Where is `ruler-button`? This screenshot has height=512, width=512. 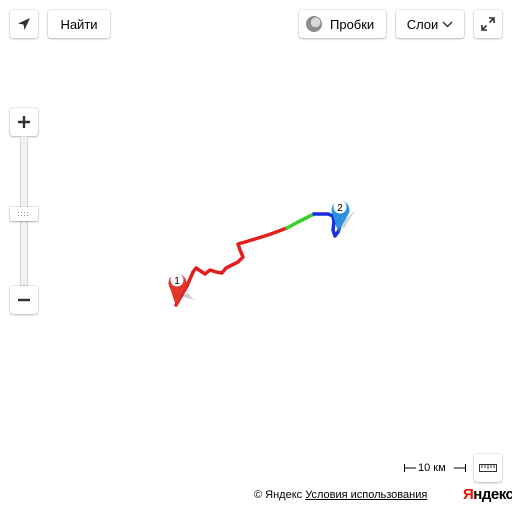
ruler-button is located at coordinates (488, 468).